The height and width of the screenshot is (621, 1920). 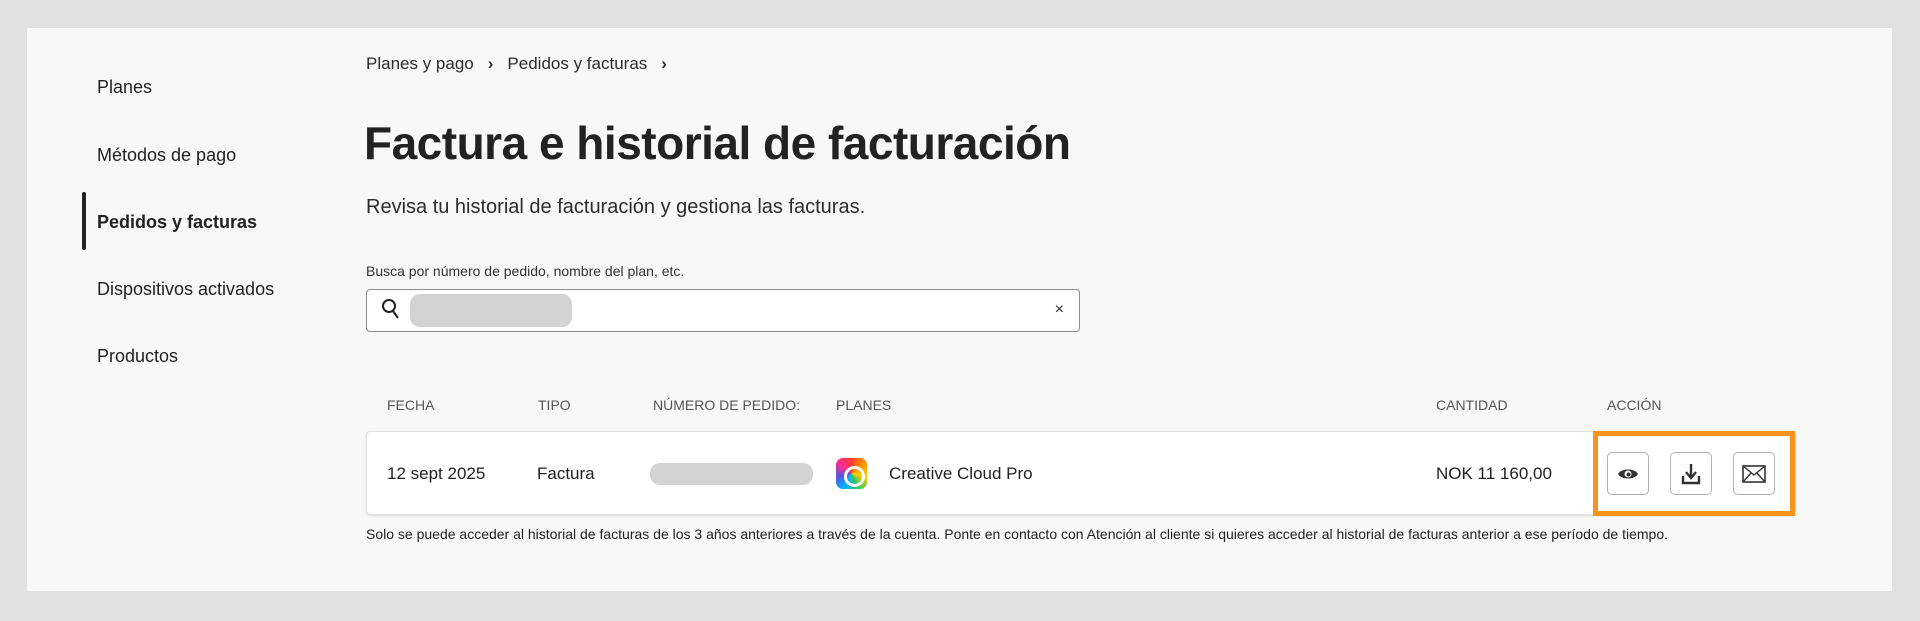 I want to click on mail-icon, so click(x=1754, y=473).